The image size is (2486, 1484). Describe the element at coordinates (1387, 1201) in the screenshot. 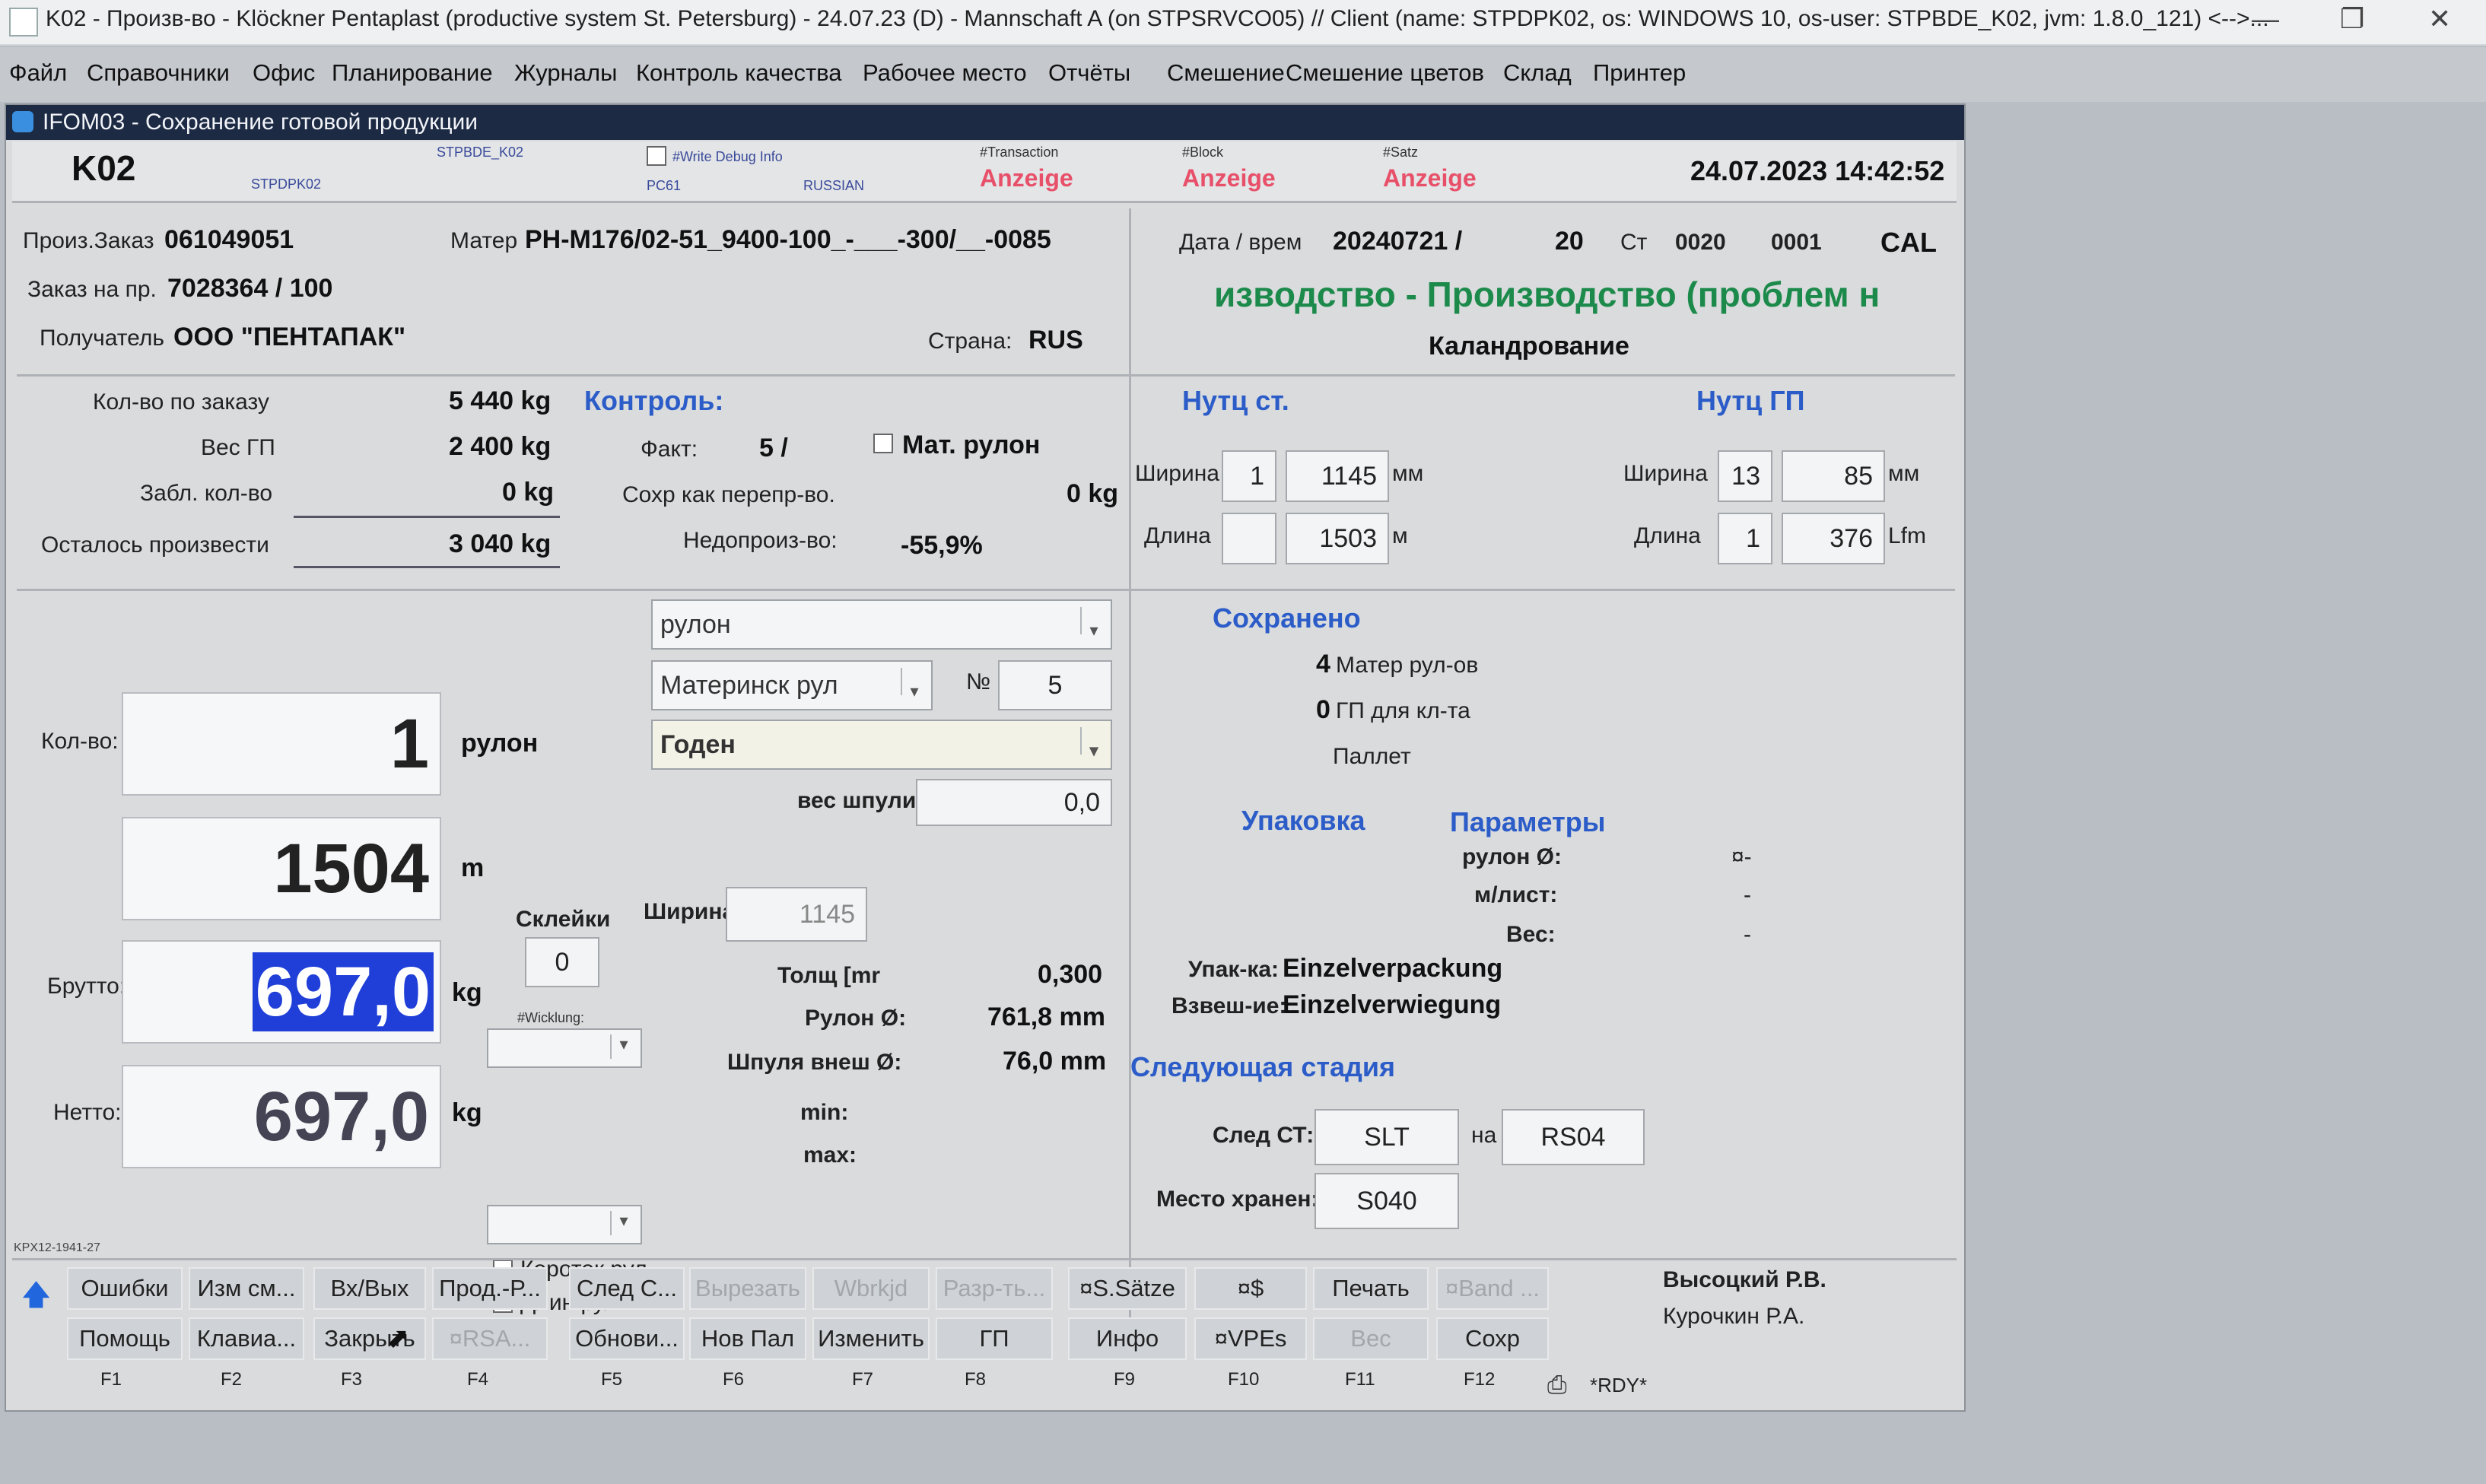

I see `storage-field: S040` at that location.